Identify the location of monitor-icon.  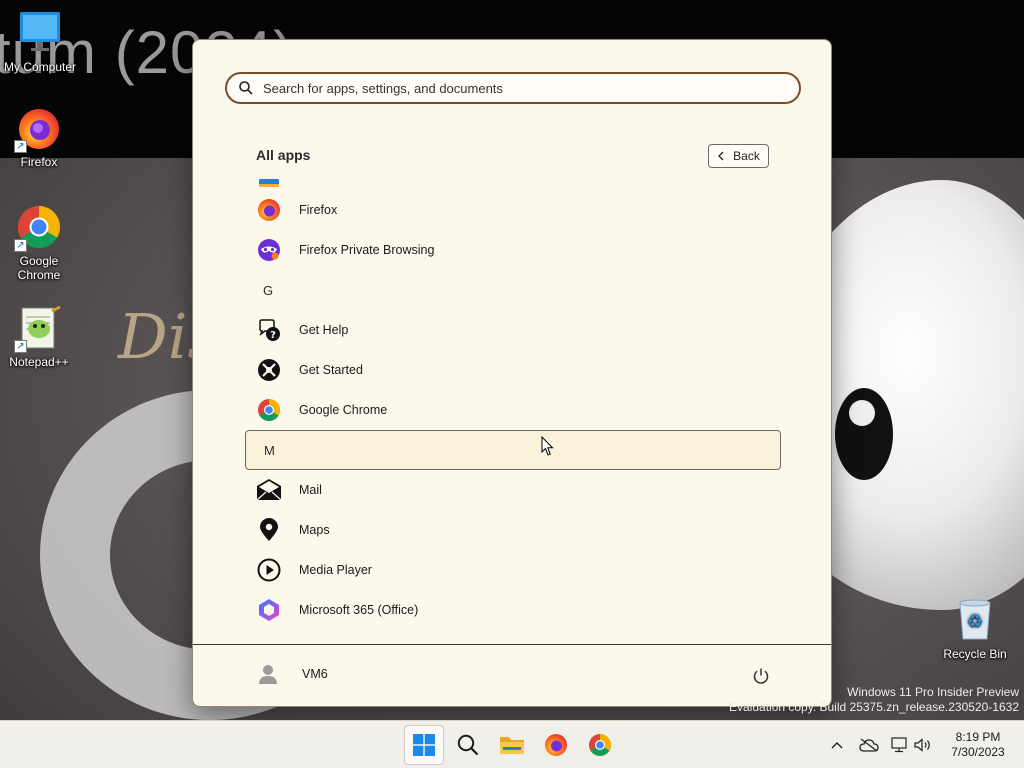
(40, 33).